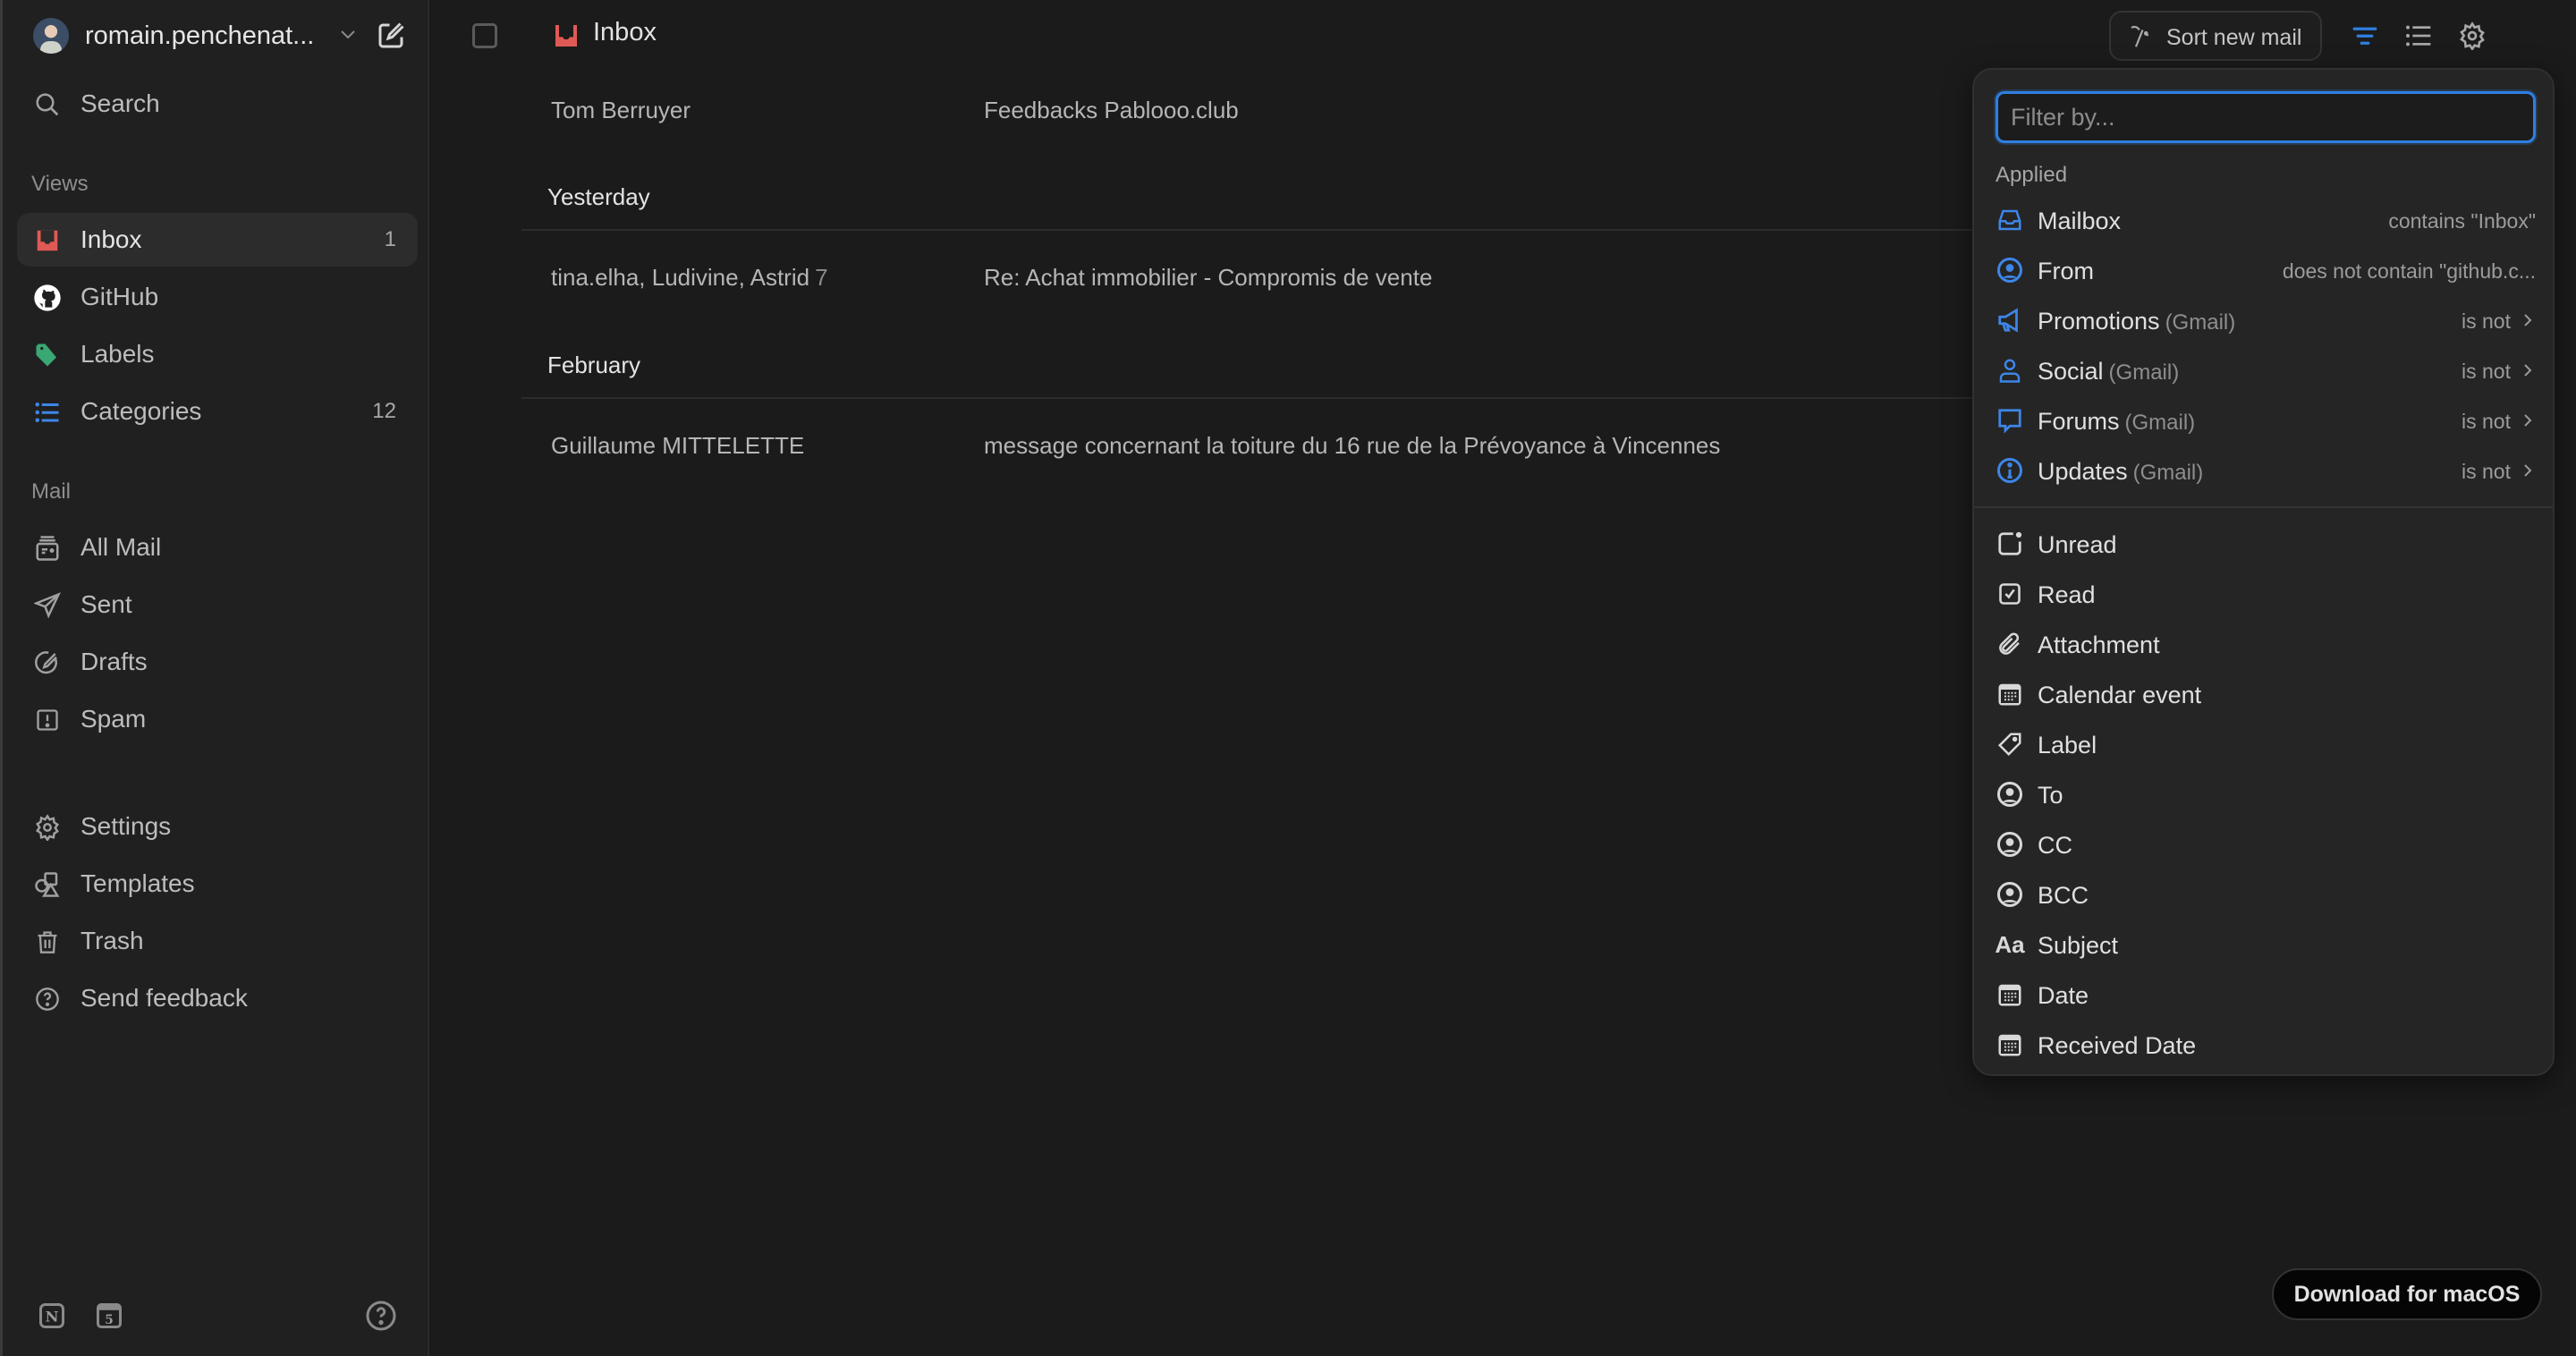 The width and height of the screenshot is (2576, 1356). I want to click on filter-option-label: Date, so click(2063, 995).